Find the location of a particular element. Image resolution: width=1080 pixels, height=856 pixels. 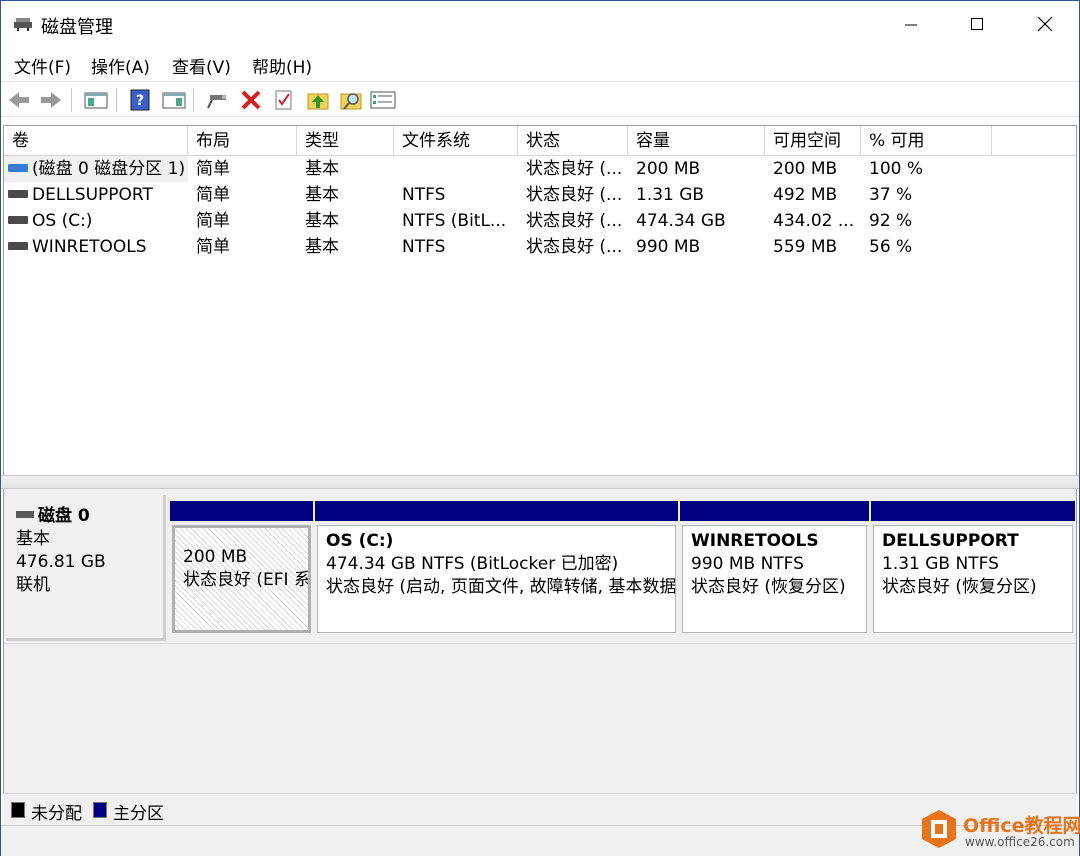

disk-type: 基本 is located at coordinates (33, 539).